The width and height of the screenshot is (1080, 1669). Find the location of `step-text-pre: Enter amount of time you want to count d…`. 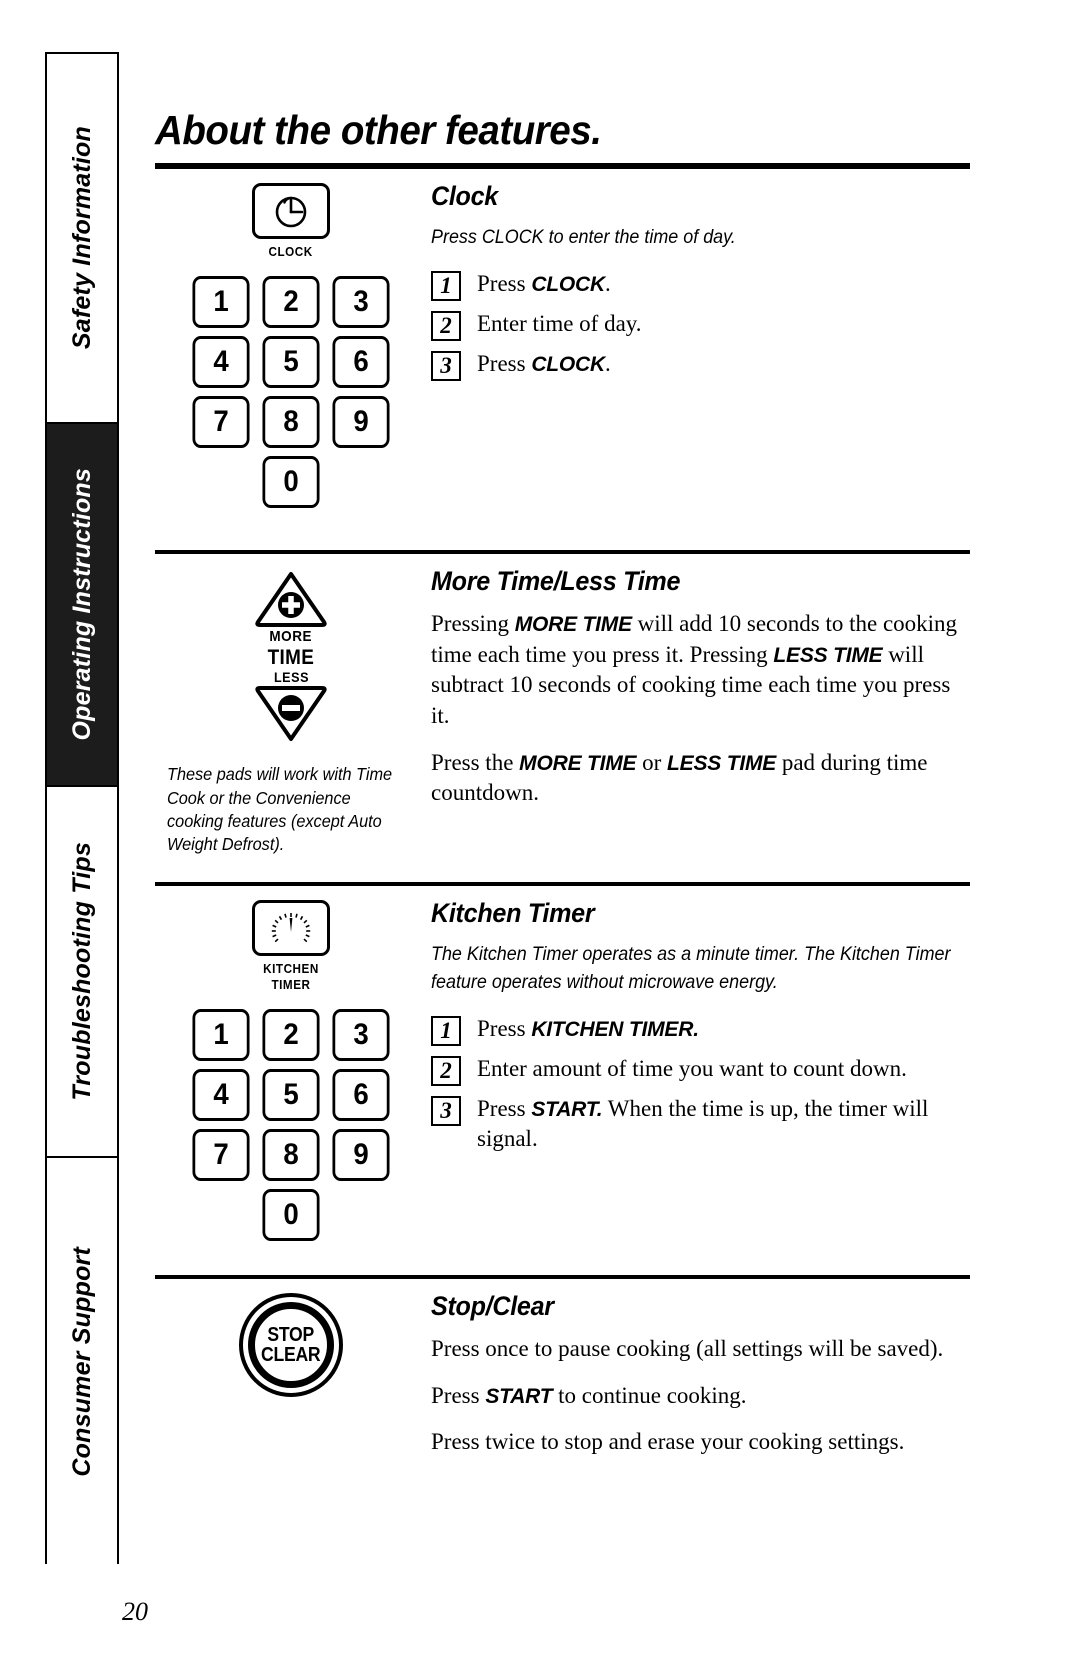

step-text-pre: Enter amount of time you want to count d… is located at coordinates (692, 1068).